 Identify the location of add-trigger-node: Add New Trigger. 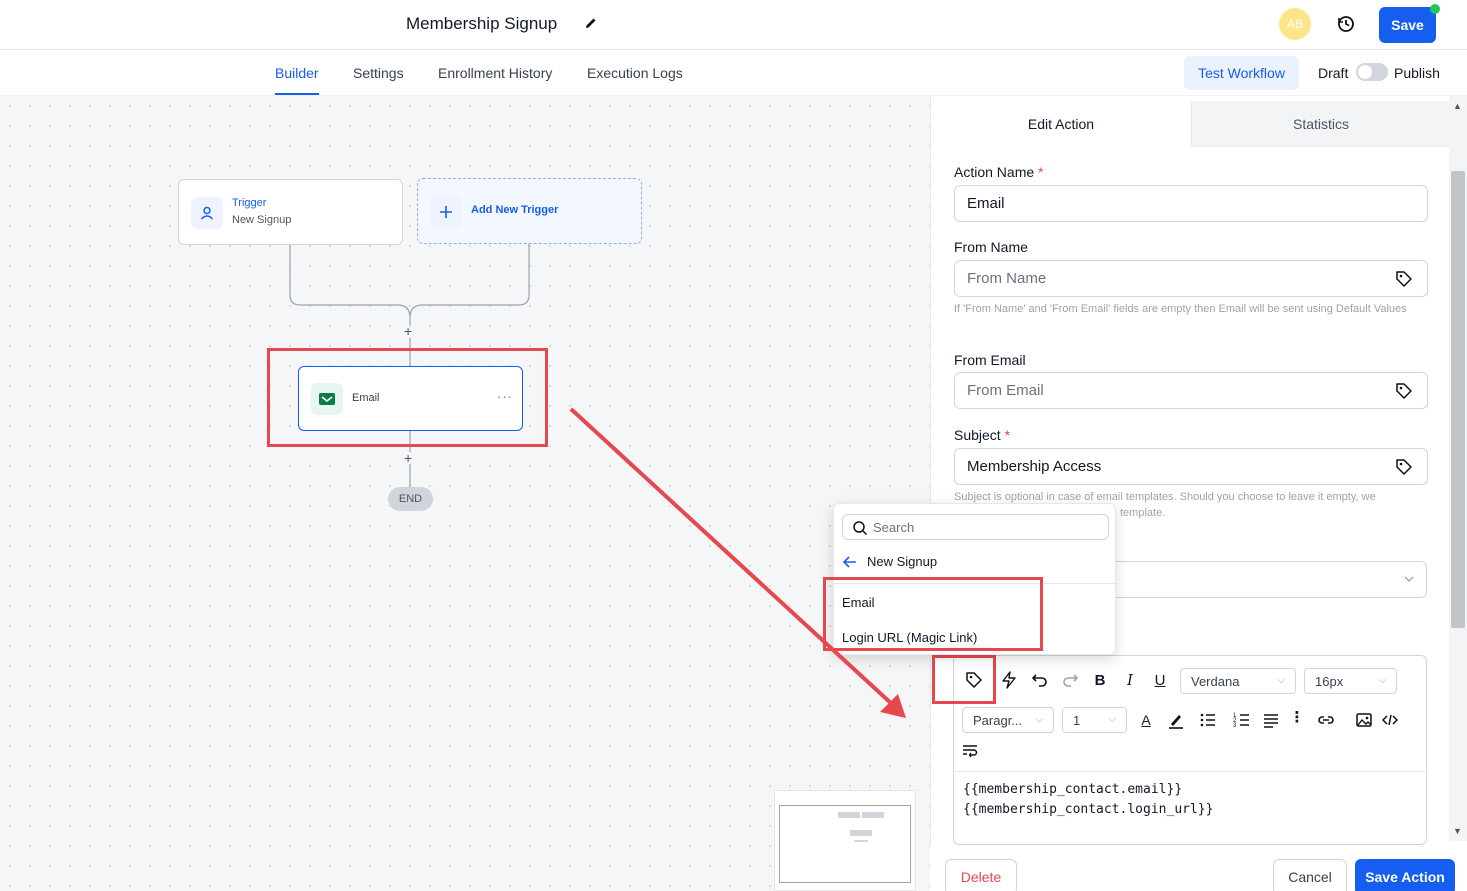
(529, 211).